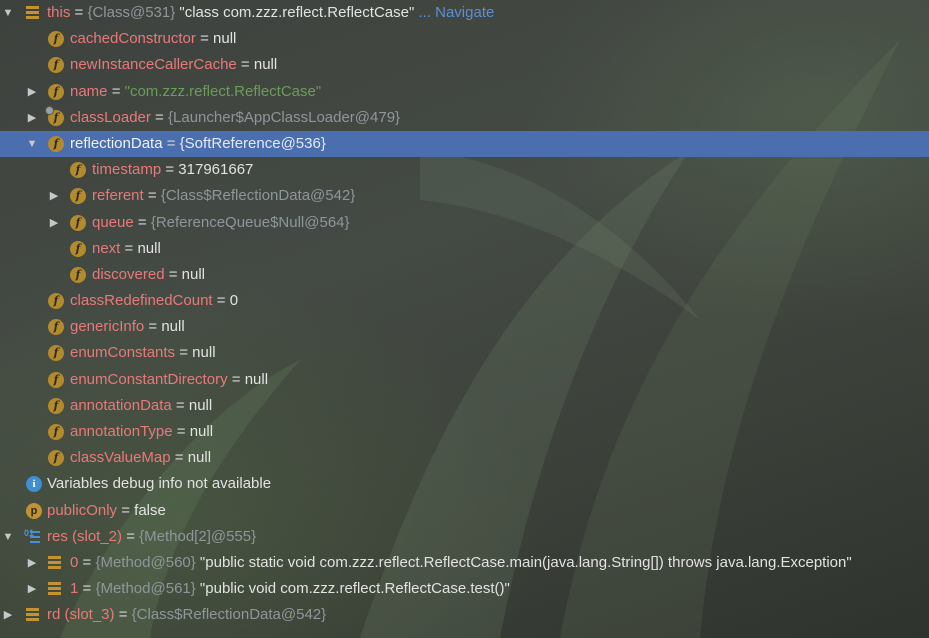  Describe the element at coordinates (59, 12) in the screenshot. I see `variable-name: this` at that location.